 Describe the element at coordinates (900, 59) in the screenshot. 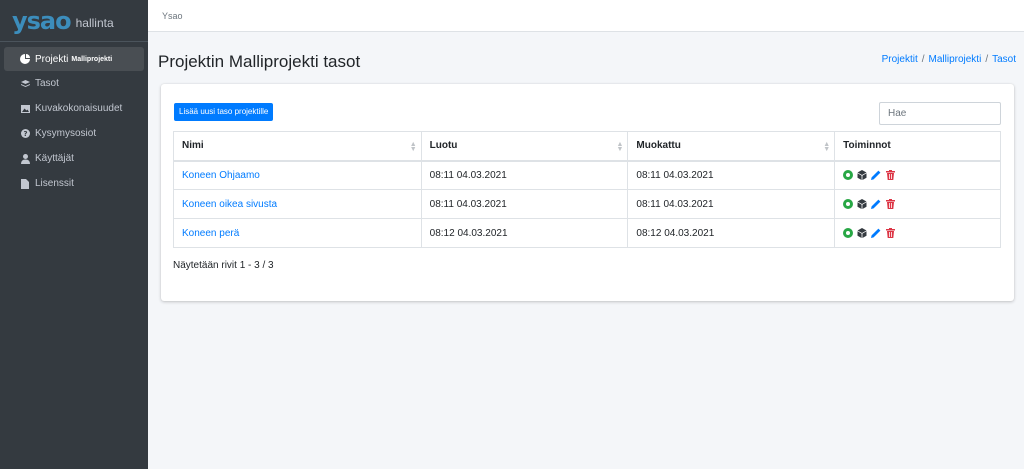

I see `breadcrumb-projektit: Projektit` at that location.